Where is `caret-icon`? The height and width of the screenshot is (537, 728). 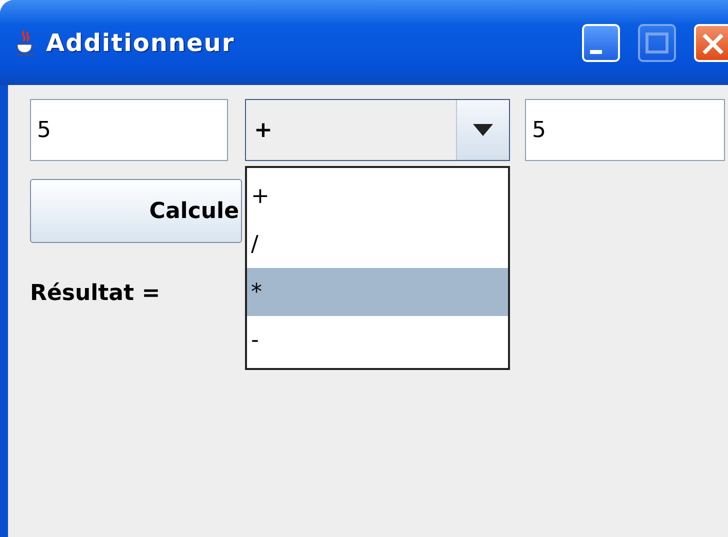 caret-icon is located at coordinates (483, 130).